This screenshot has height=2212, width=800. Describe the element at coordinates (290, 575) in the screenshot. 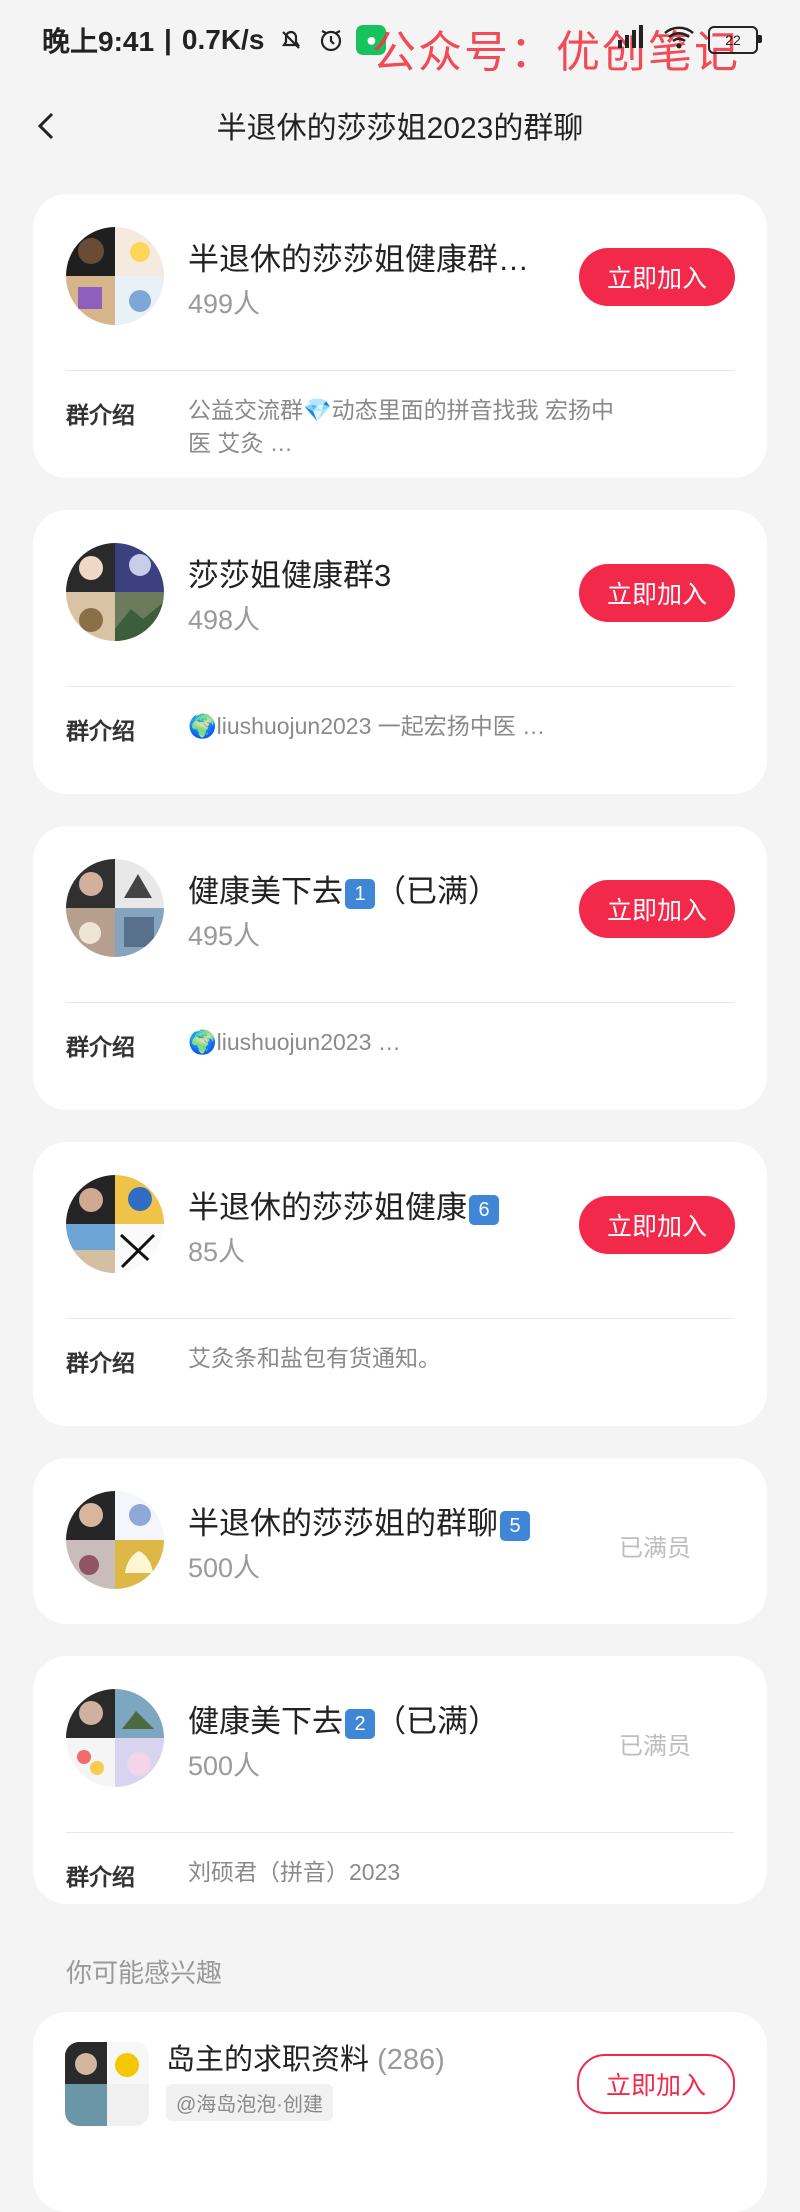

I see `group-name: 莎莎姐健康群3` at that location.